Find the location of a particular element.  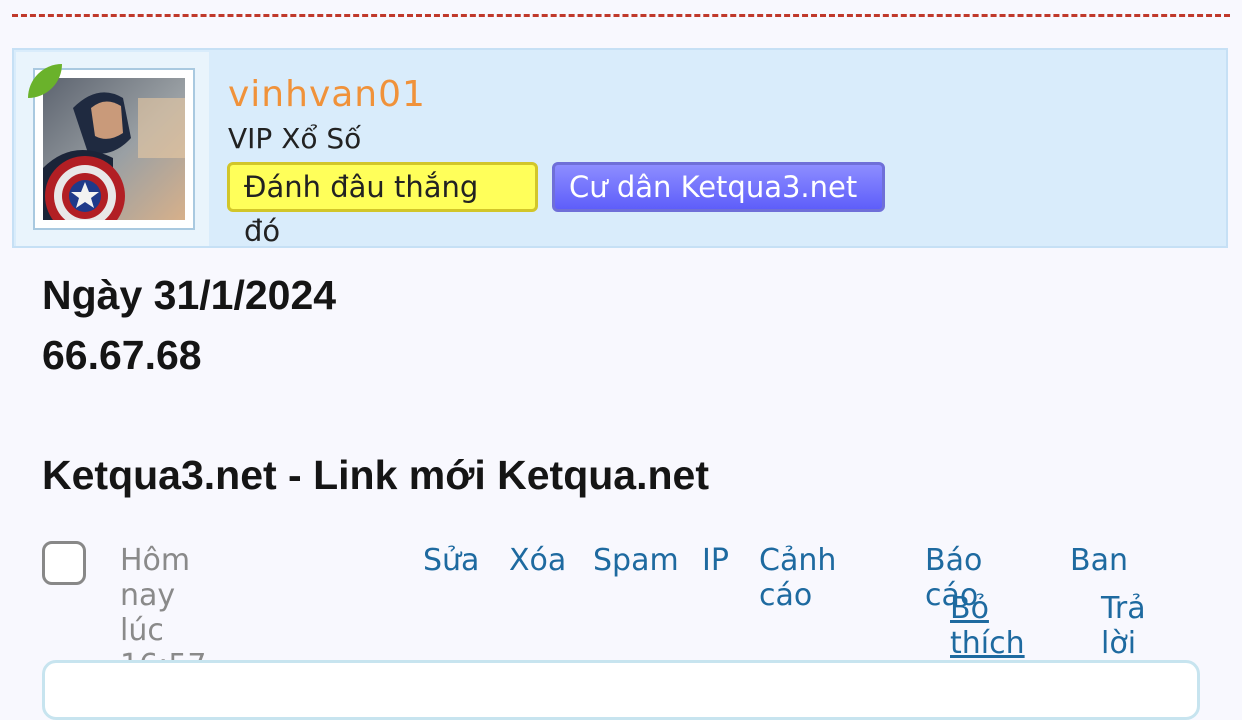

user-badge-blue: Cư dân Ketqua3.net is located at coordinates (718, 187).